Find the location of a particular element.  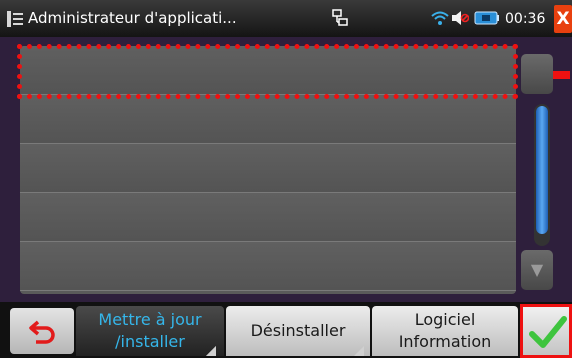

tab-label-line1: Logiciel is located at coordinates (445, 319).